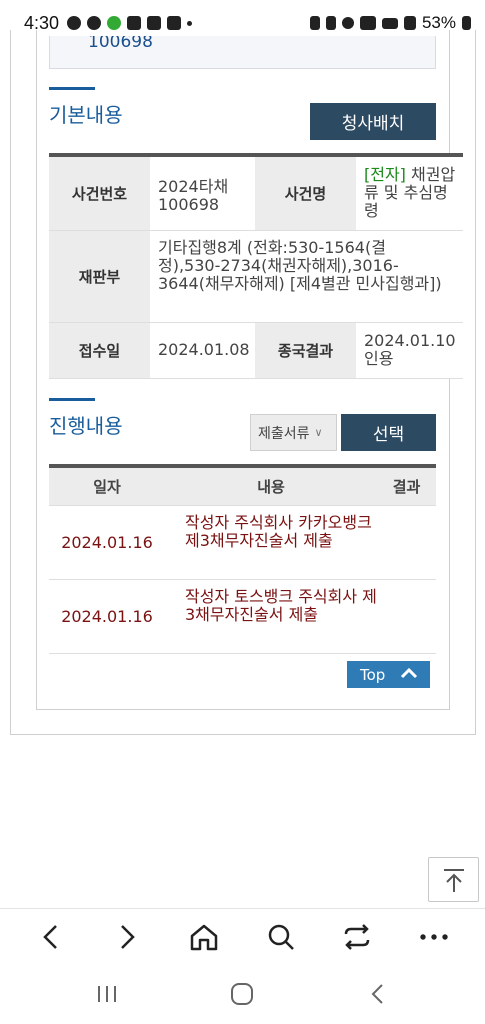 The image size is (485, 1024). Describe the element at coordinates (305, 193) in the screenshot. I see `case-name-label: 사건명` at that location.